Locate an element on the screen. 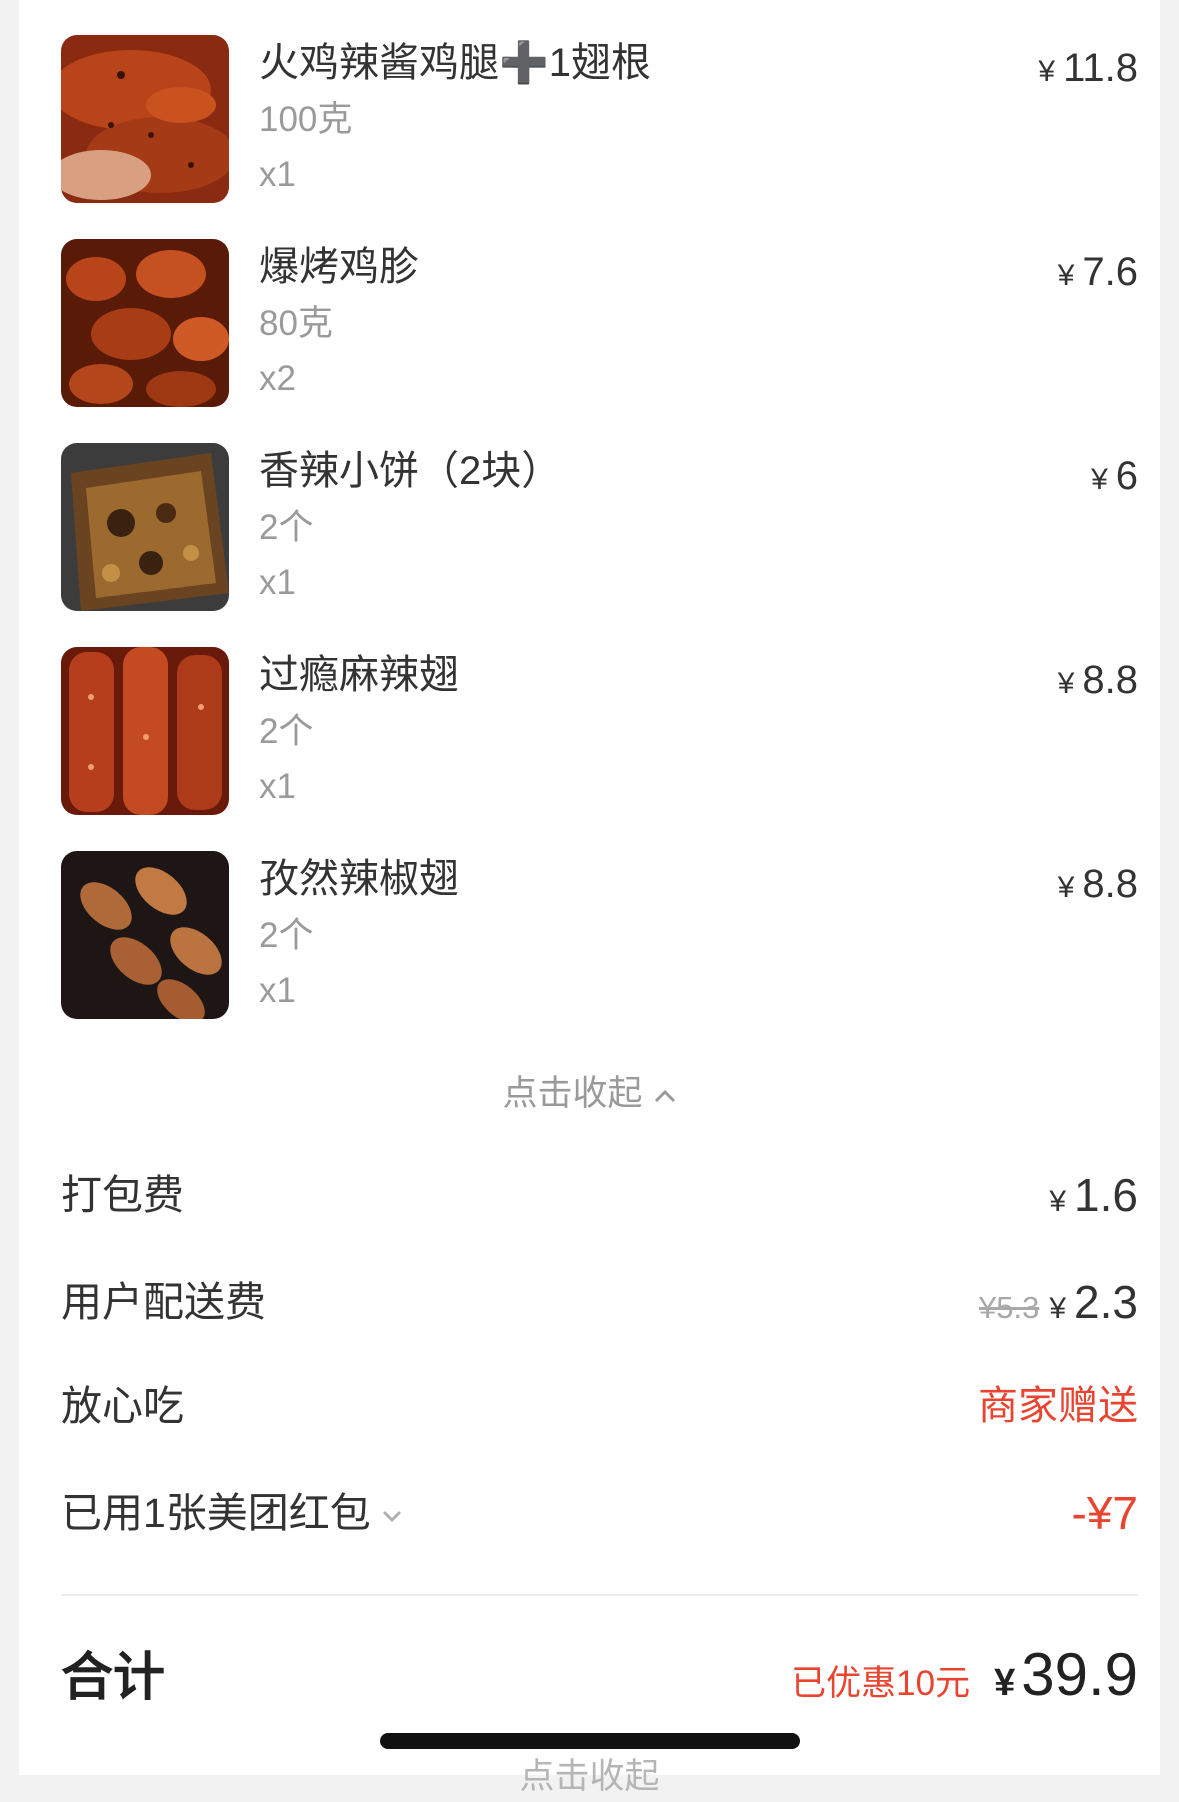  item-name: 过瘾麻辣翅 is located at coordinates (359, 675).